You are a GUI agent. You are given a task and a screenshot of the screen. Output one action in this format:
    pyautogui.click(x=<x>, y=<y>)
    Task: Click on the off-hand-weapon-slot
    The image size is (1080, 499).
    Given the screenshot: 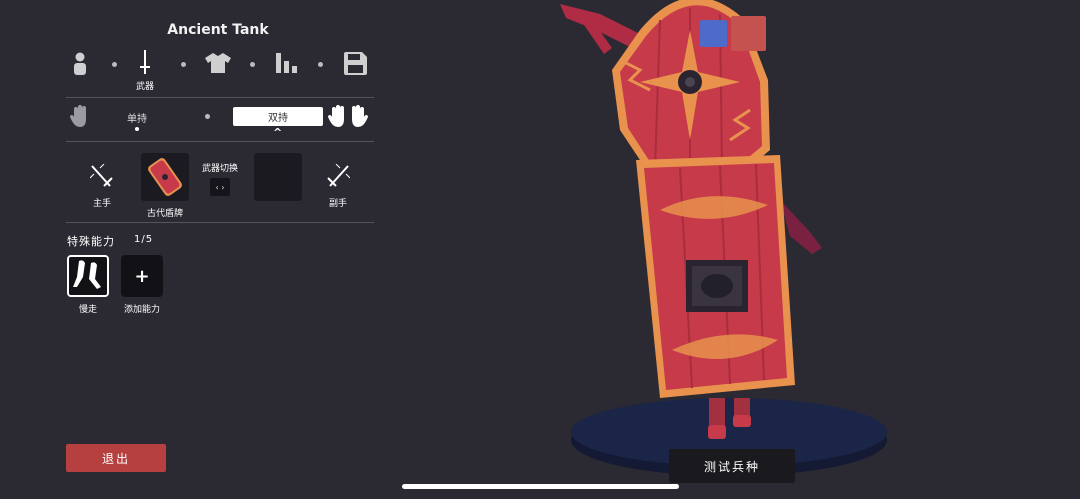 What is the action you would take?
    pyautogui.click(x=278, y=177)
    